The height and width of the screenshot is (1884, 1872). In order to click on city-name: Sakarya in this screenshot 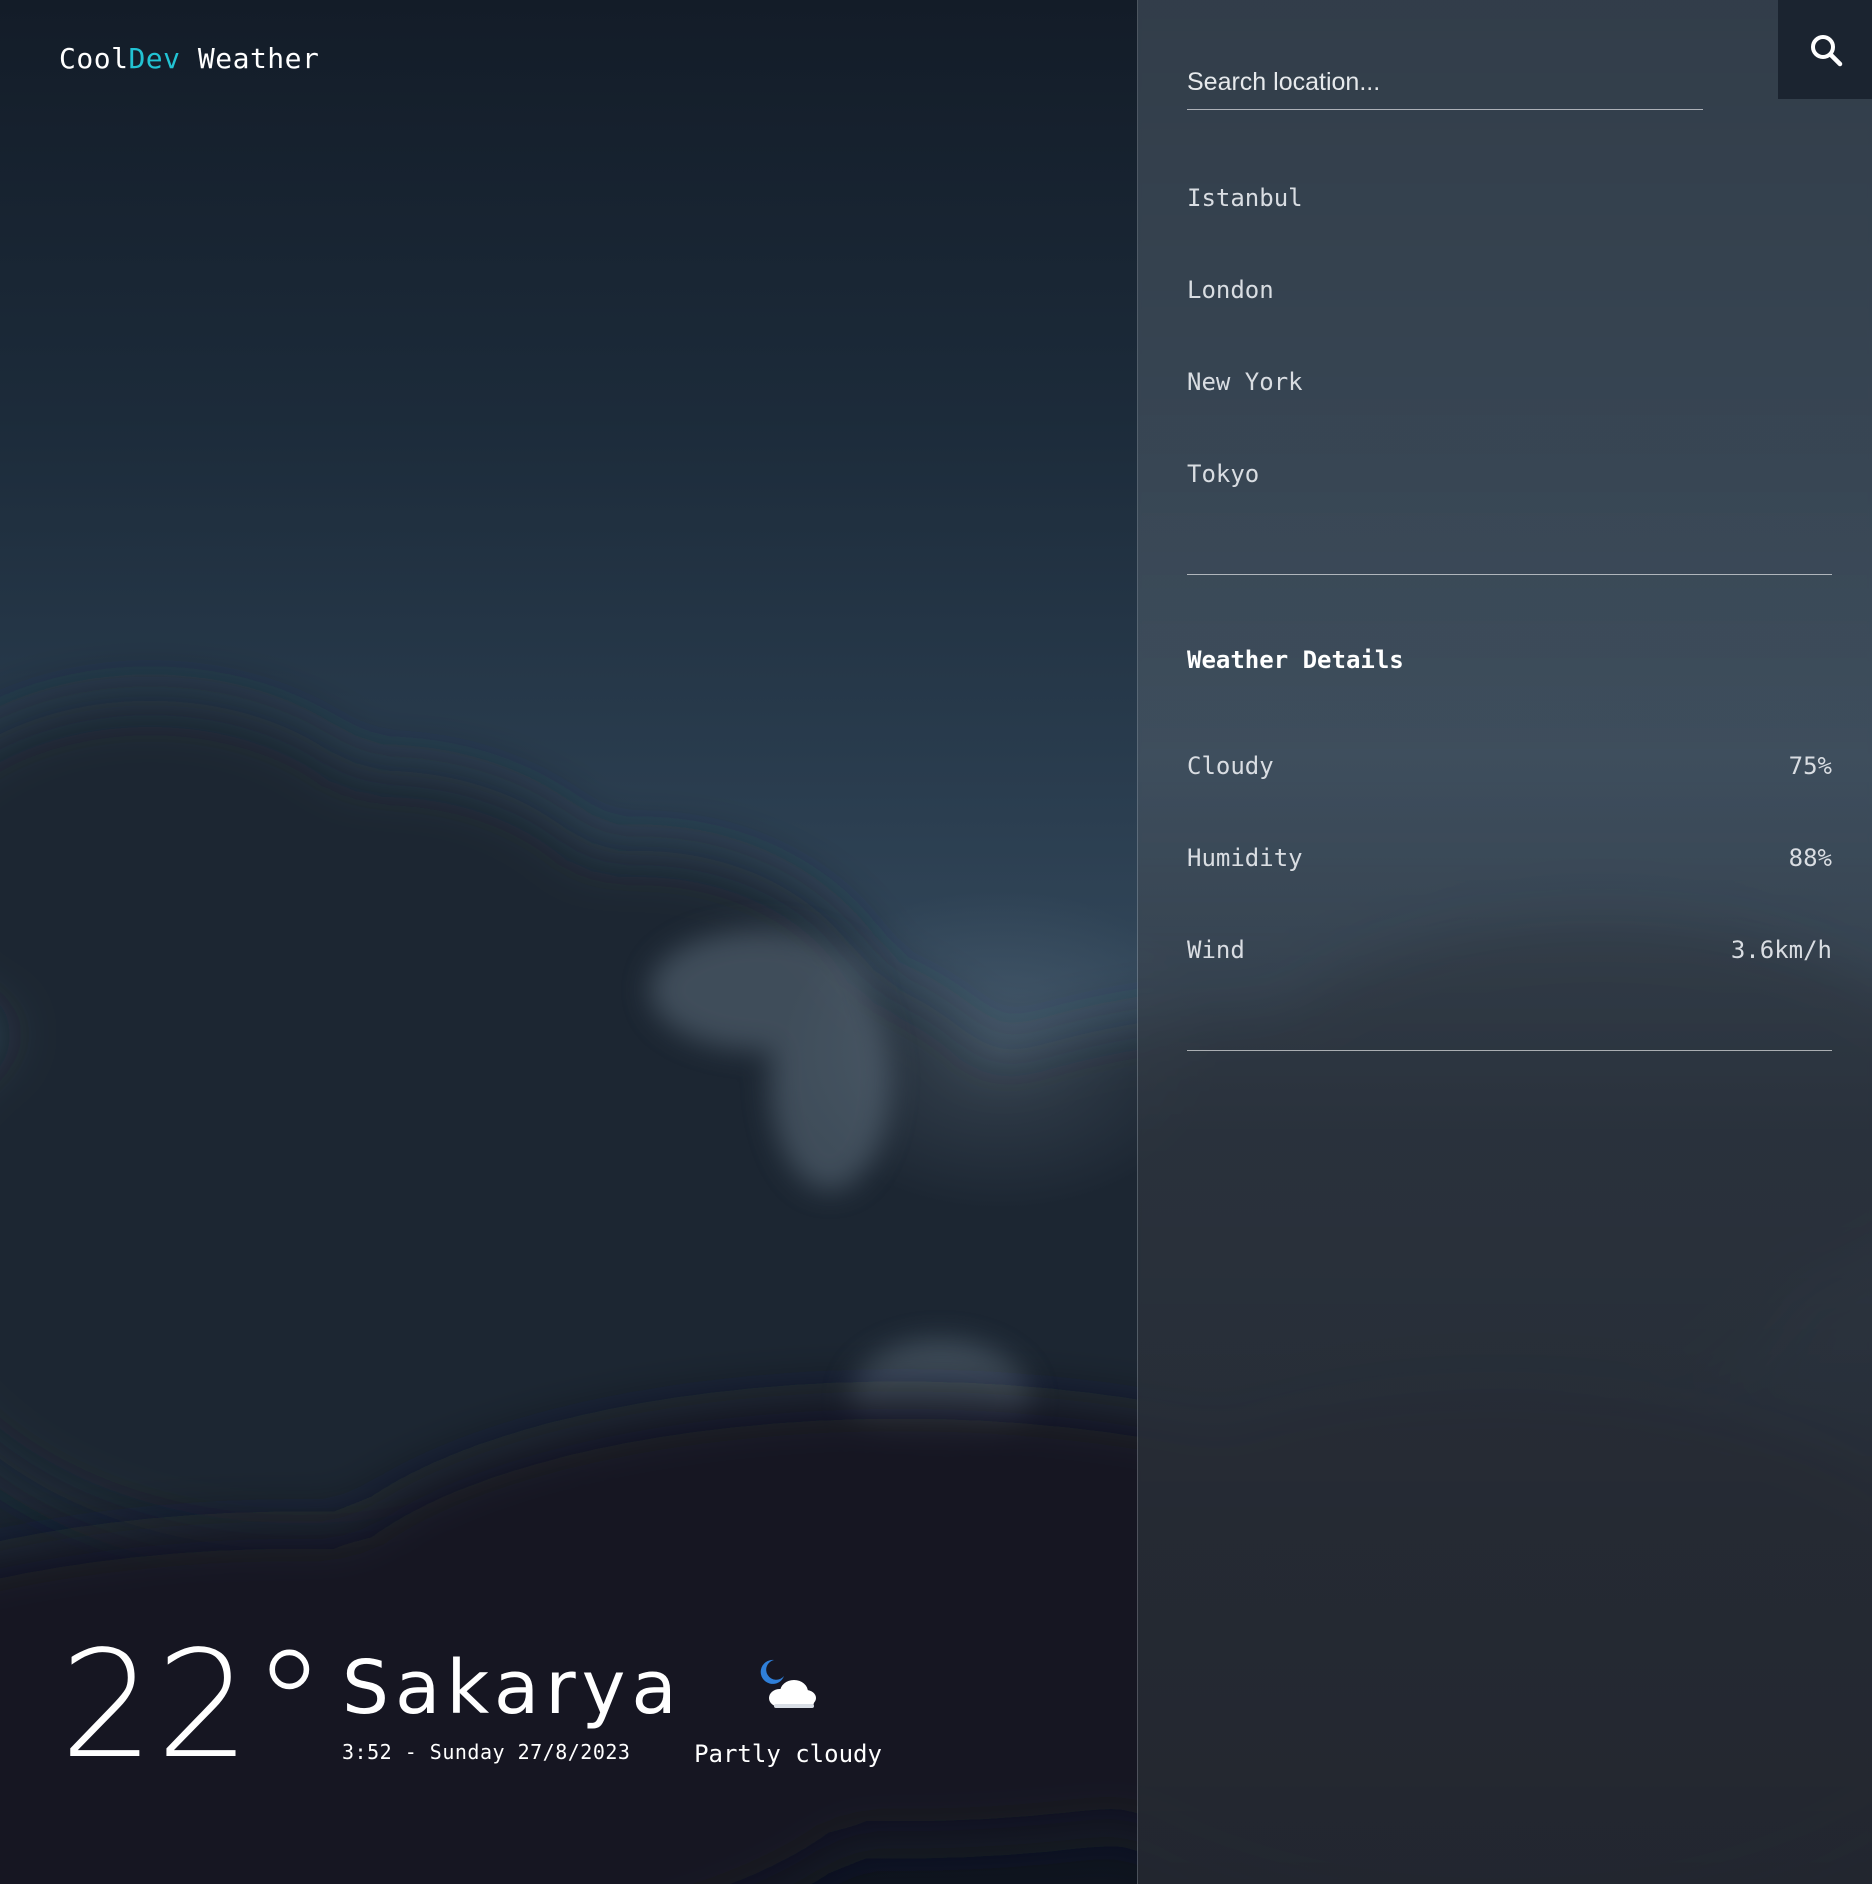, I will do `click(512, 1688)`.